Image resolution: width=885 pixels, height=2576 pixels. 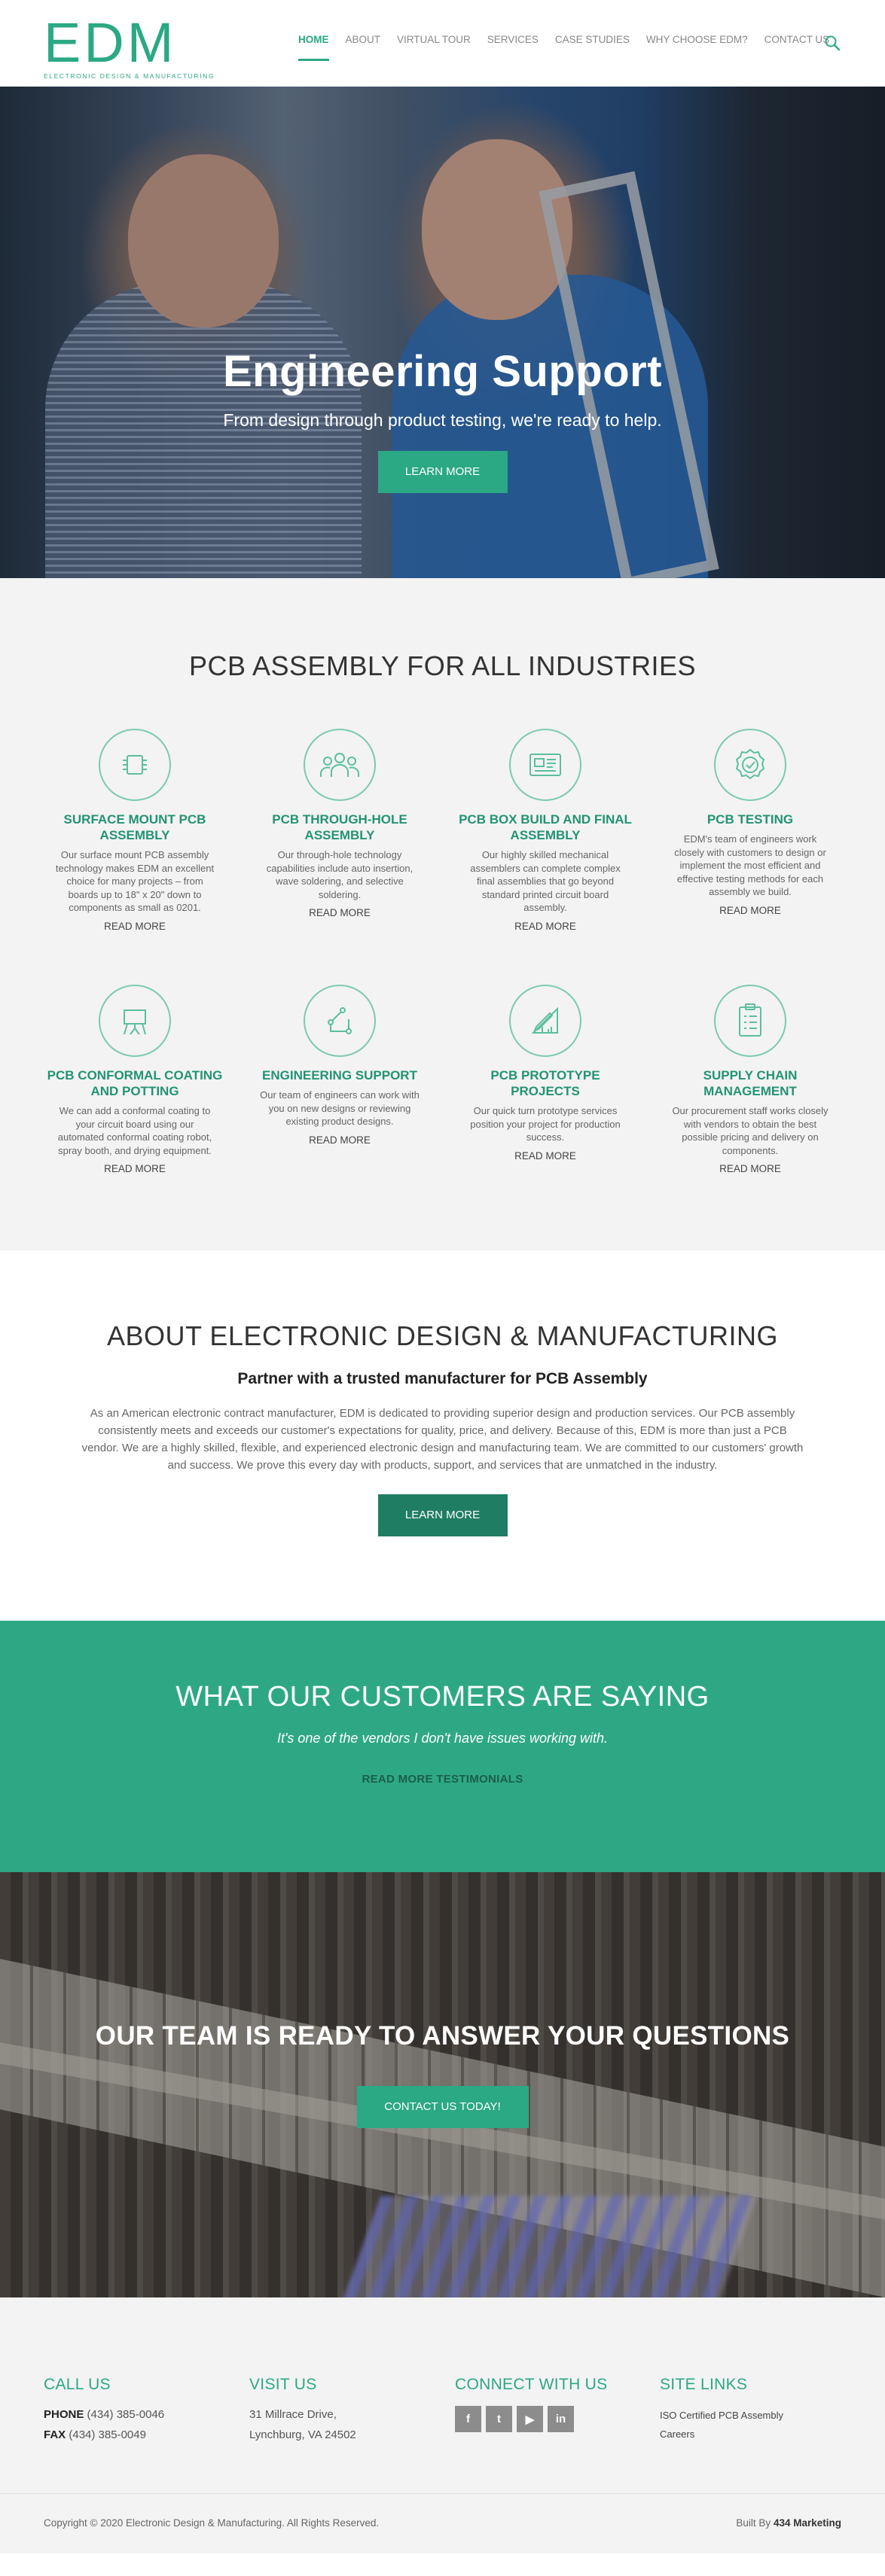 What do you see at coordinates (750, 2415) in the screenshot?
I see `iso-certified-link: ISO Certified PCB Assembly` at bounding box center [750, 2415].